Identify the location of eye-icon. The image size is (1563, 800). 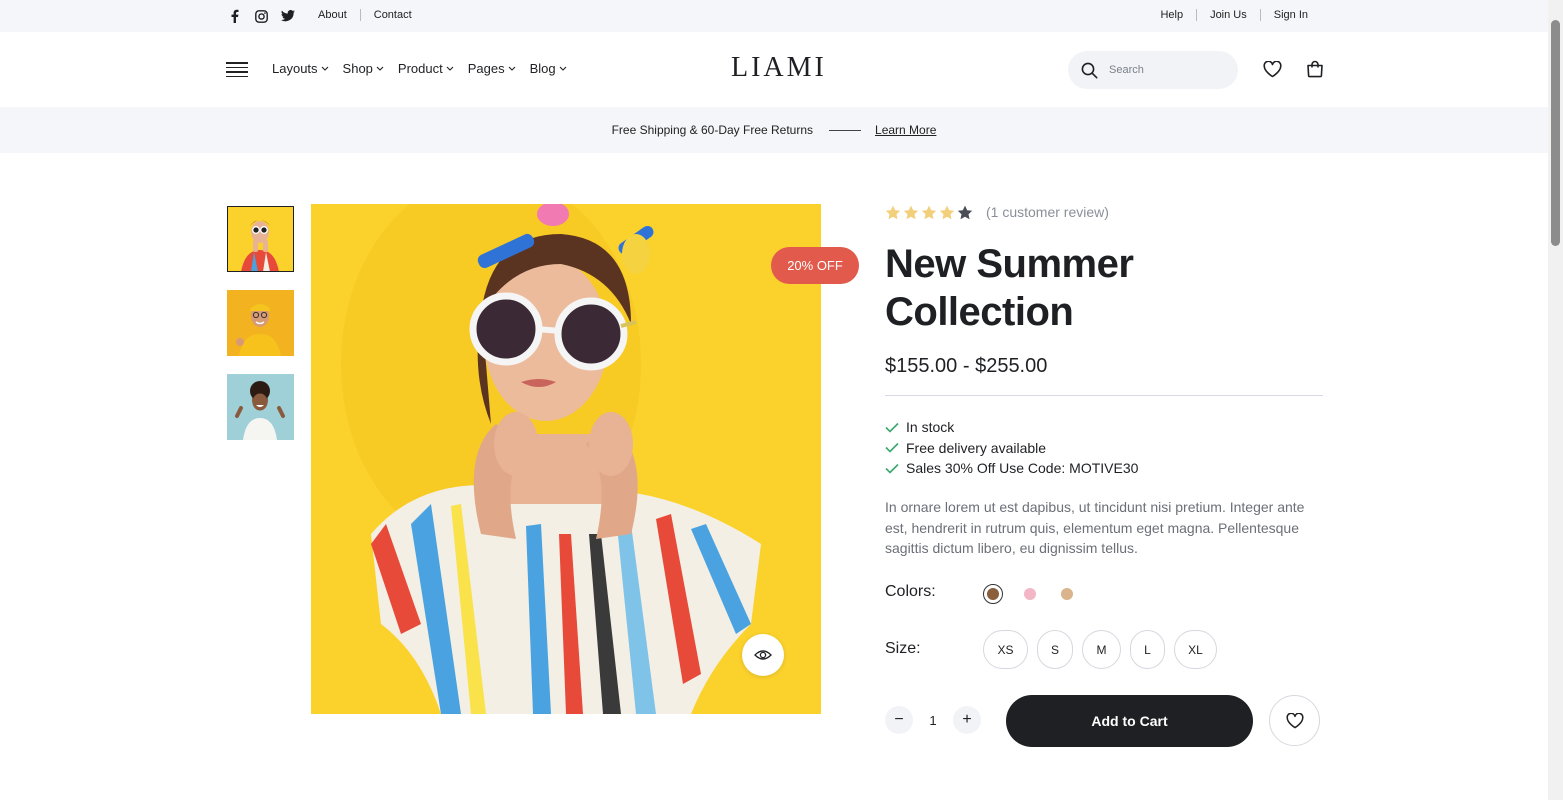
(763, 655).